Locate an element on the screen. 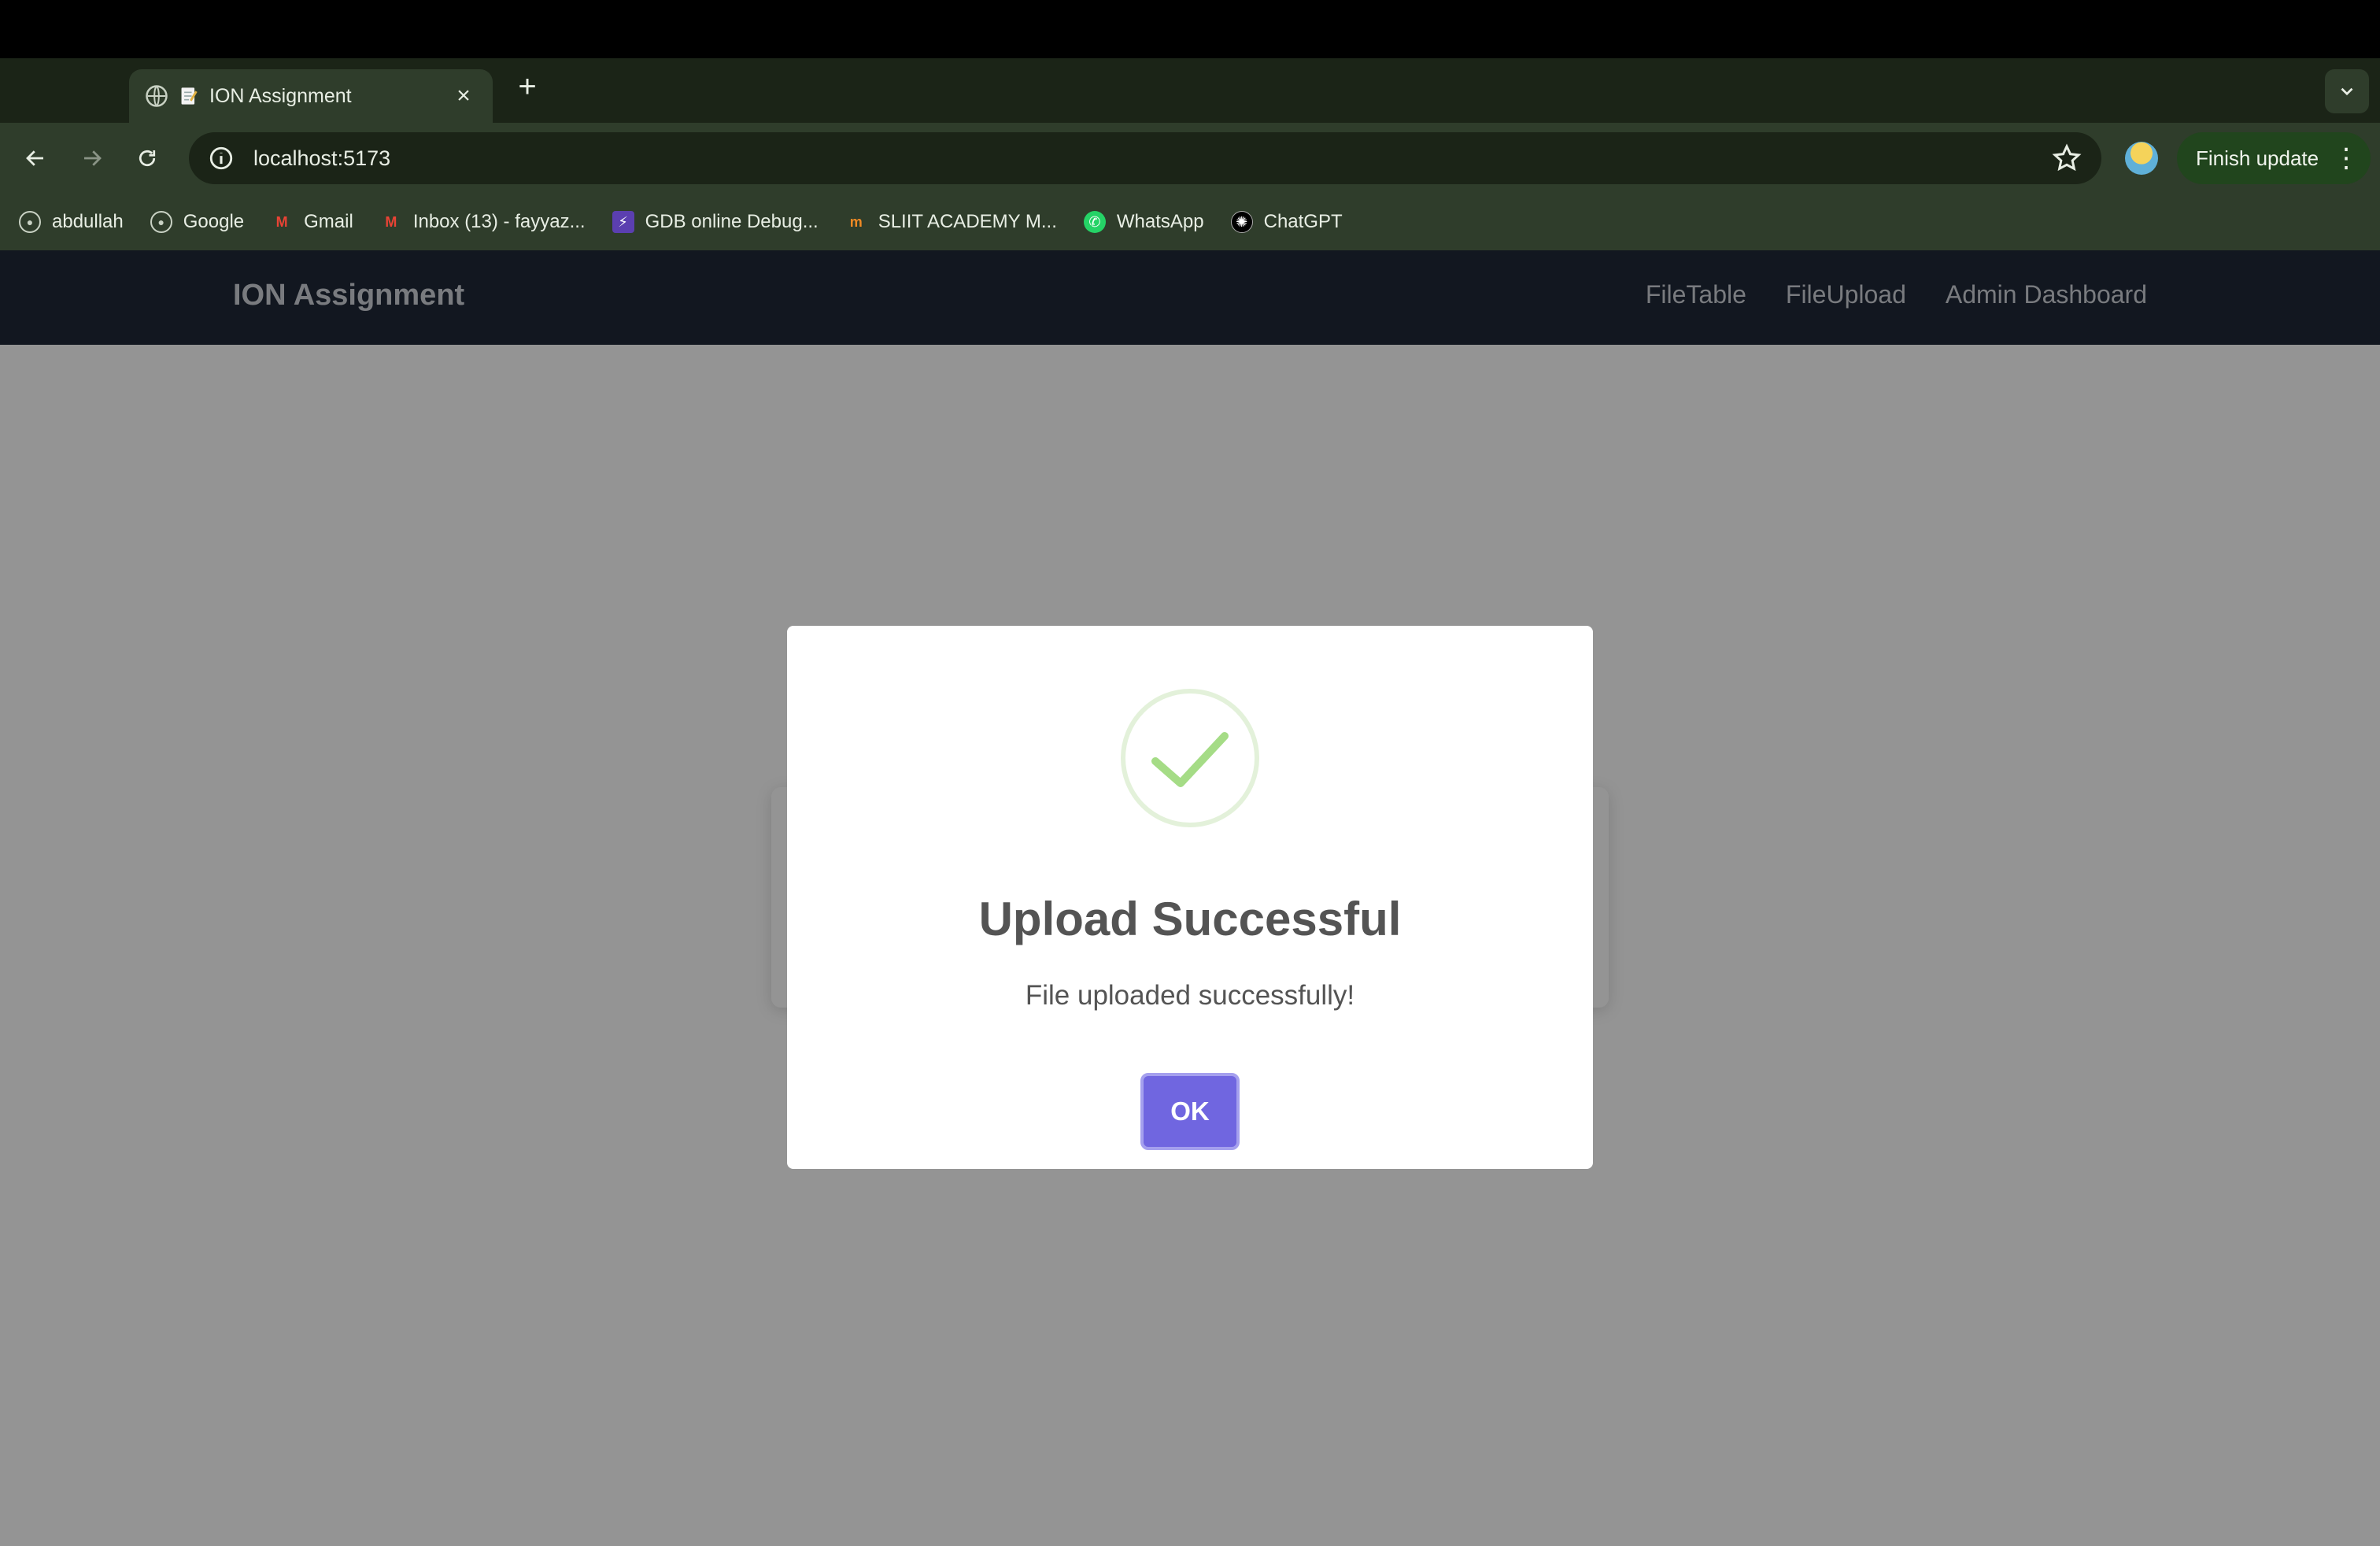 The height and width of the screenshot is (1546, 2380). more-menu-icon: ⋮ is located at coordinates (2346, 158).